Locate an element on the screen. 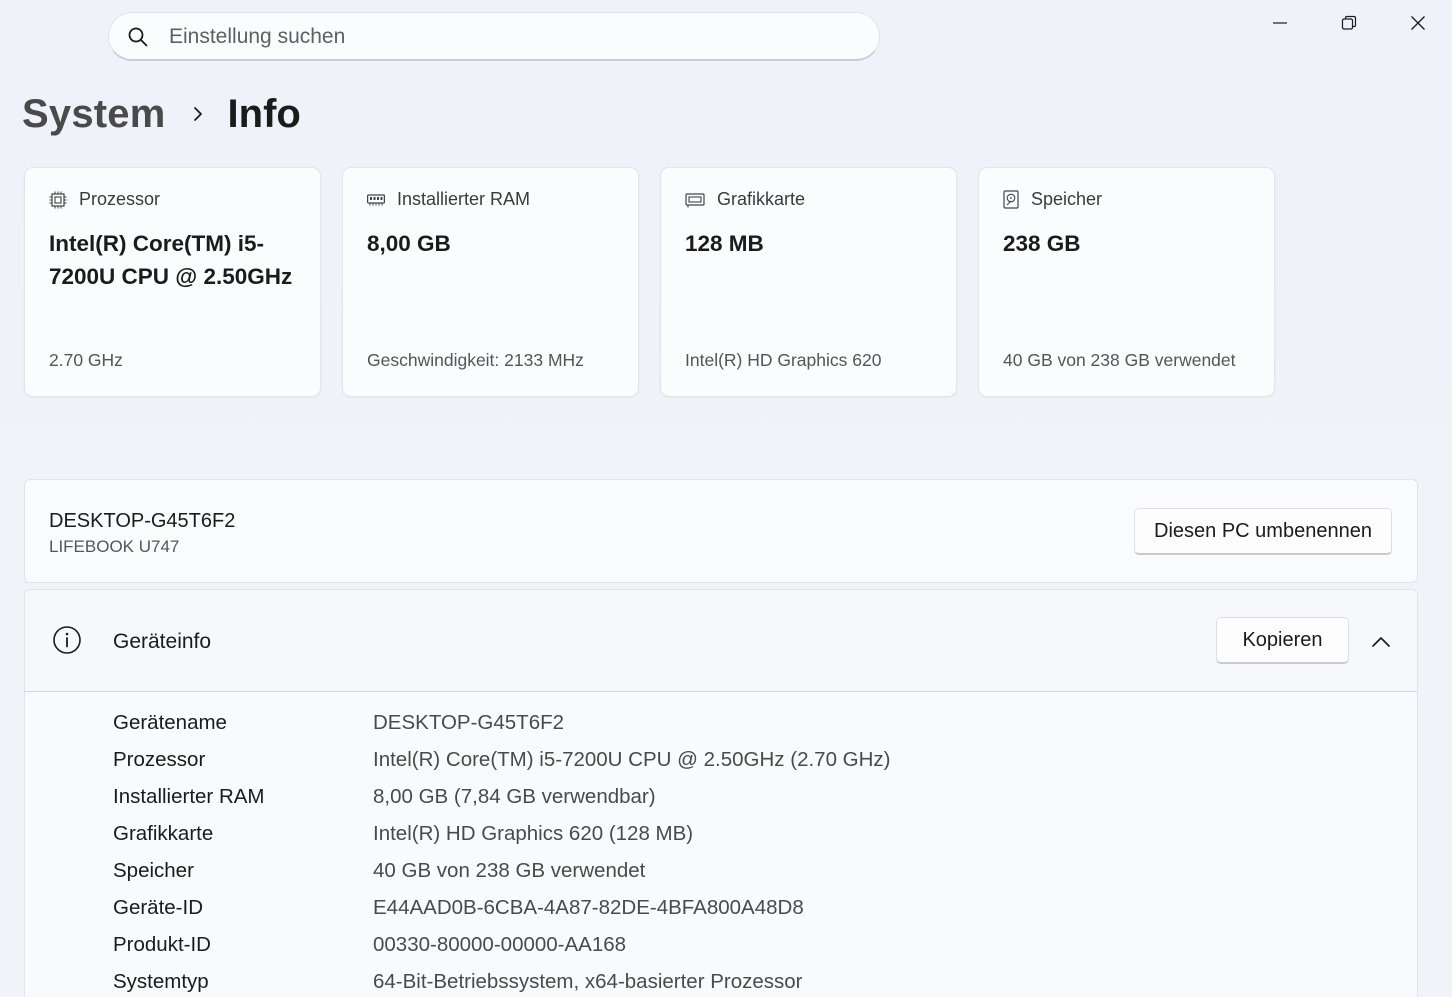 Image resolution: width=1452 pixels, height=997 pixels. search-input is located at coordinates (514, 37).